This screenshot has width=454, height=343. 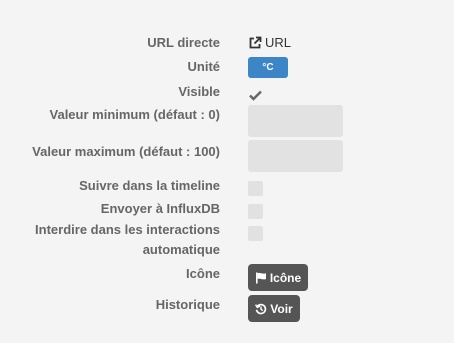 What do you see at coordinates (255, 43) in the screenshot?
I see `external-link-icon` at bounding box center [255, 43].